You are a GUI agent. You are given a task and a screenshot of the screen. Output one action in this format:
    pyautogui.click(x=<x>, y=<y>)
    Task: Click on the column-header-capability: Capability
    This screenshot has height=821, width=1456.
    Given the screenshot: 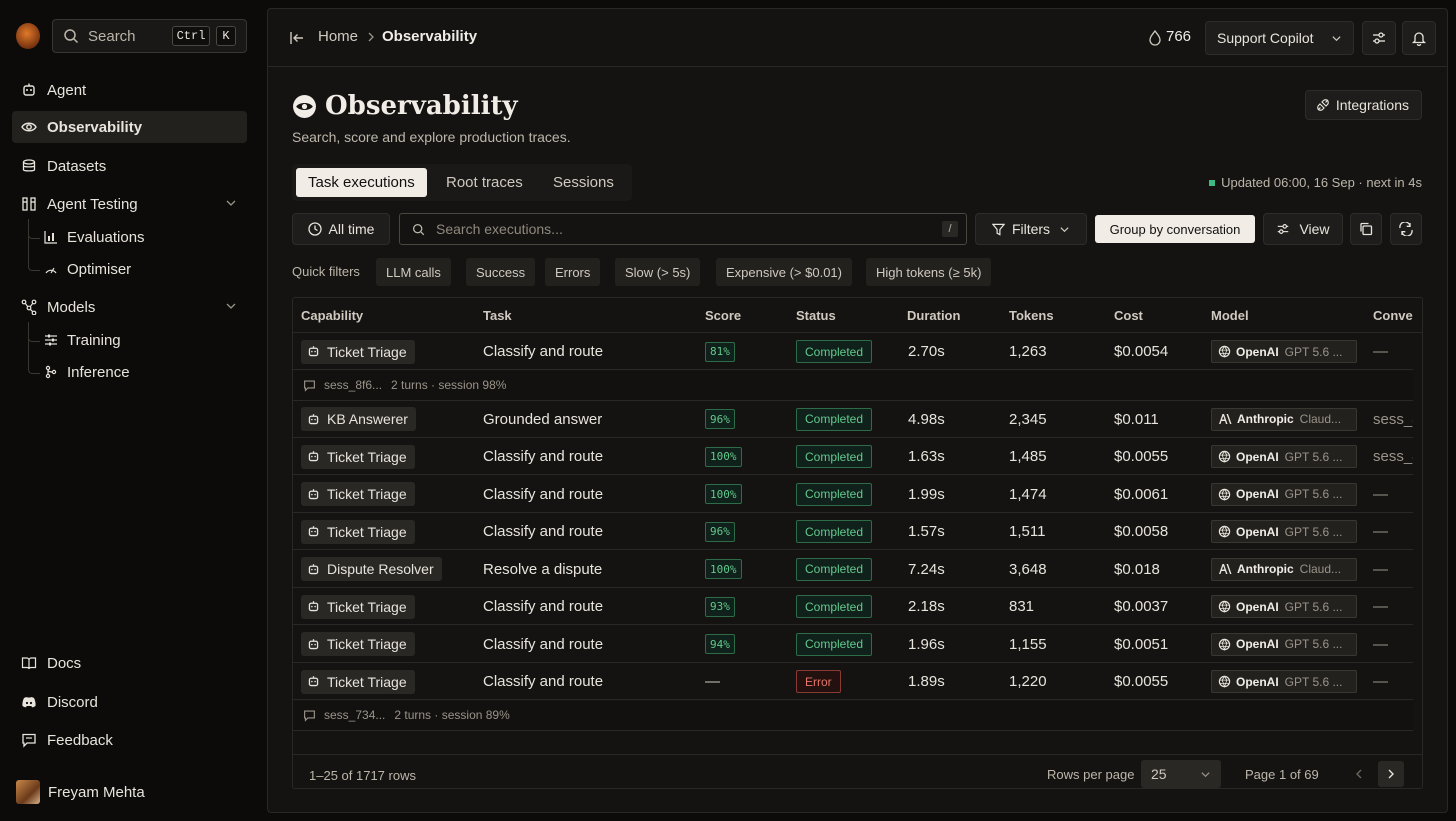 What is the action you would take?
    pyautogui.click(x=332, y=315)
    